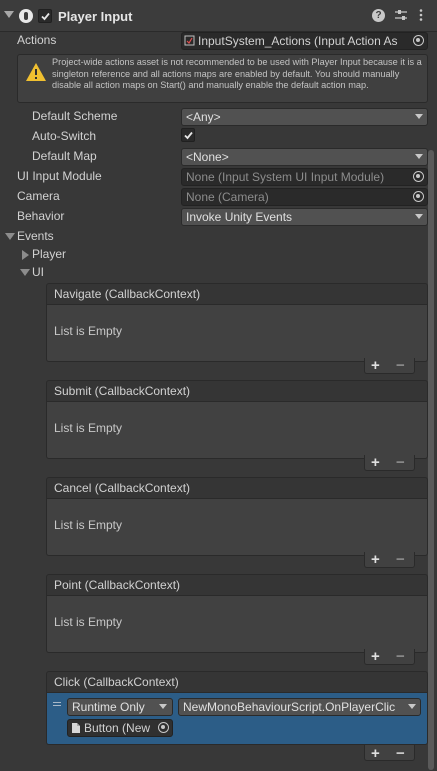  What do you see at coordinates (400, 753) in the screenshot?
I see `click-remove-button: −` at bounding box center [400, 753].